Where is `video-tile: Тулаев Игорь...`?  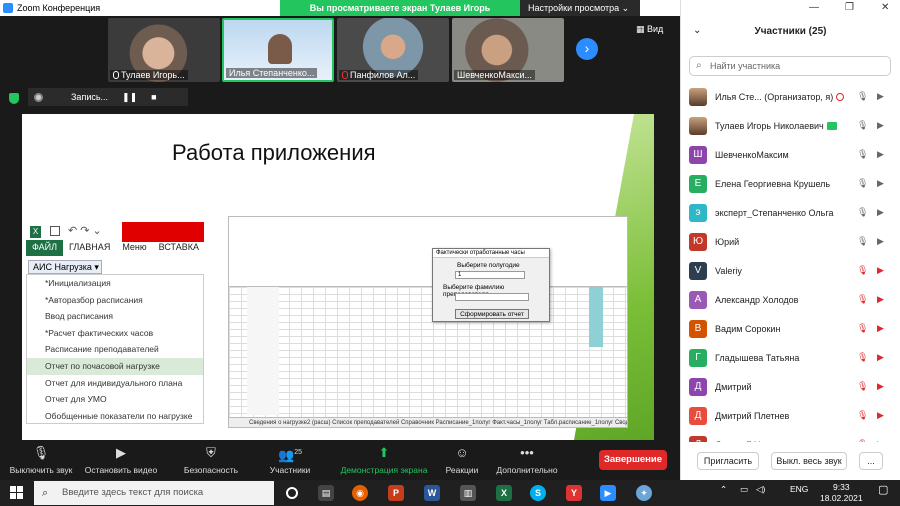
video-tile: Тулаев Игорь... is located at coordinates (164, 50).